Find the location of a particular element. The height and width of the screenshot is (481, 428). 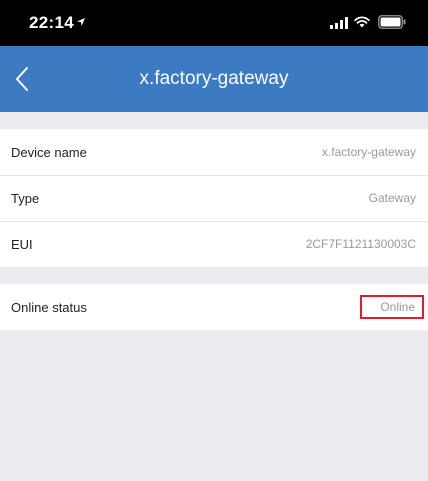

type-row: Type Gateway is located at coordinates (214, 198).